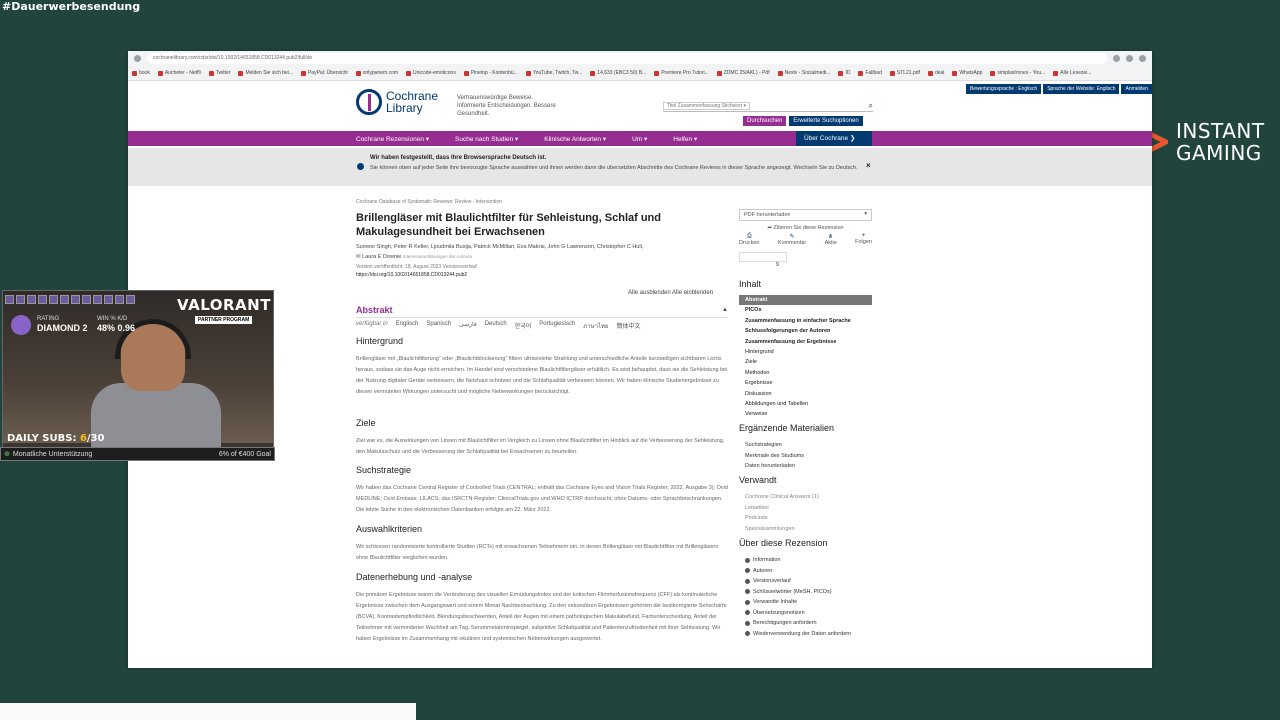 The width and height of the screenshot is (1280, 720). I want to click on about-item: Berechtigungen anfordern, so click(805, 623).